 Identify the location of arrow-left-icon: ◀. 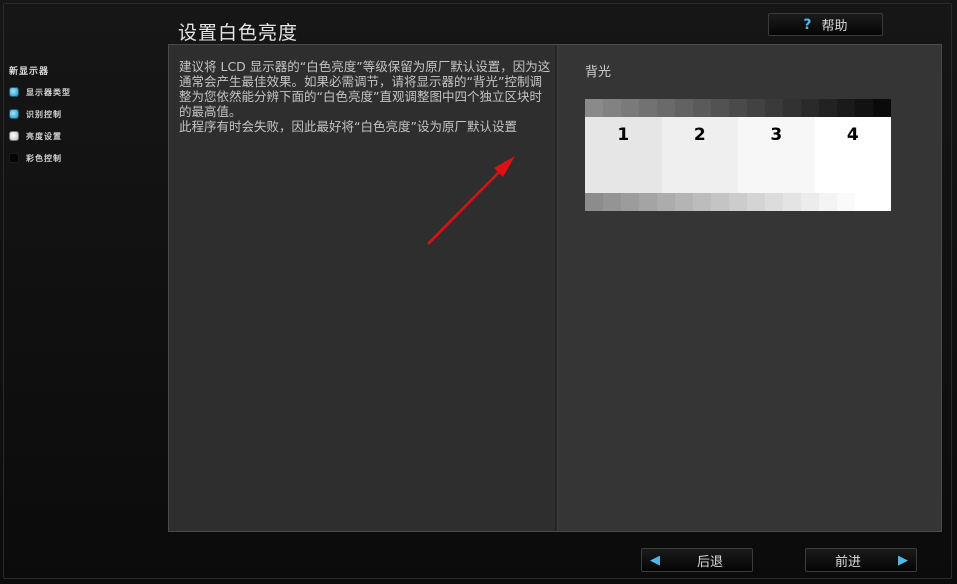
(655, 560).